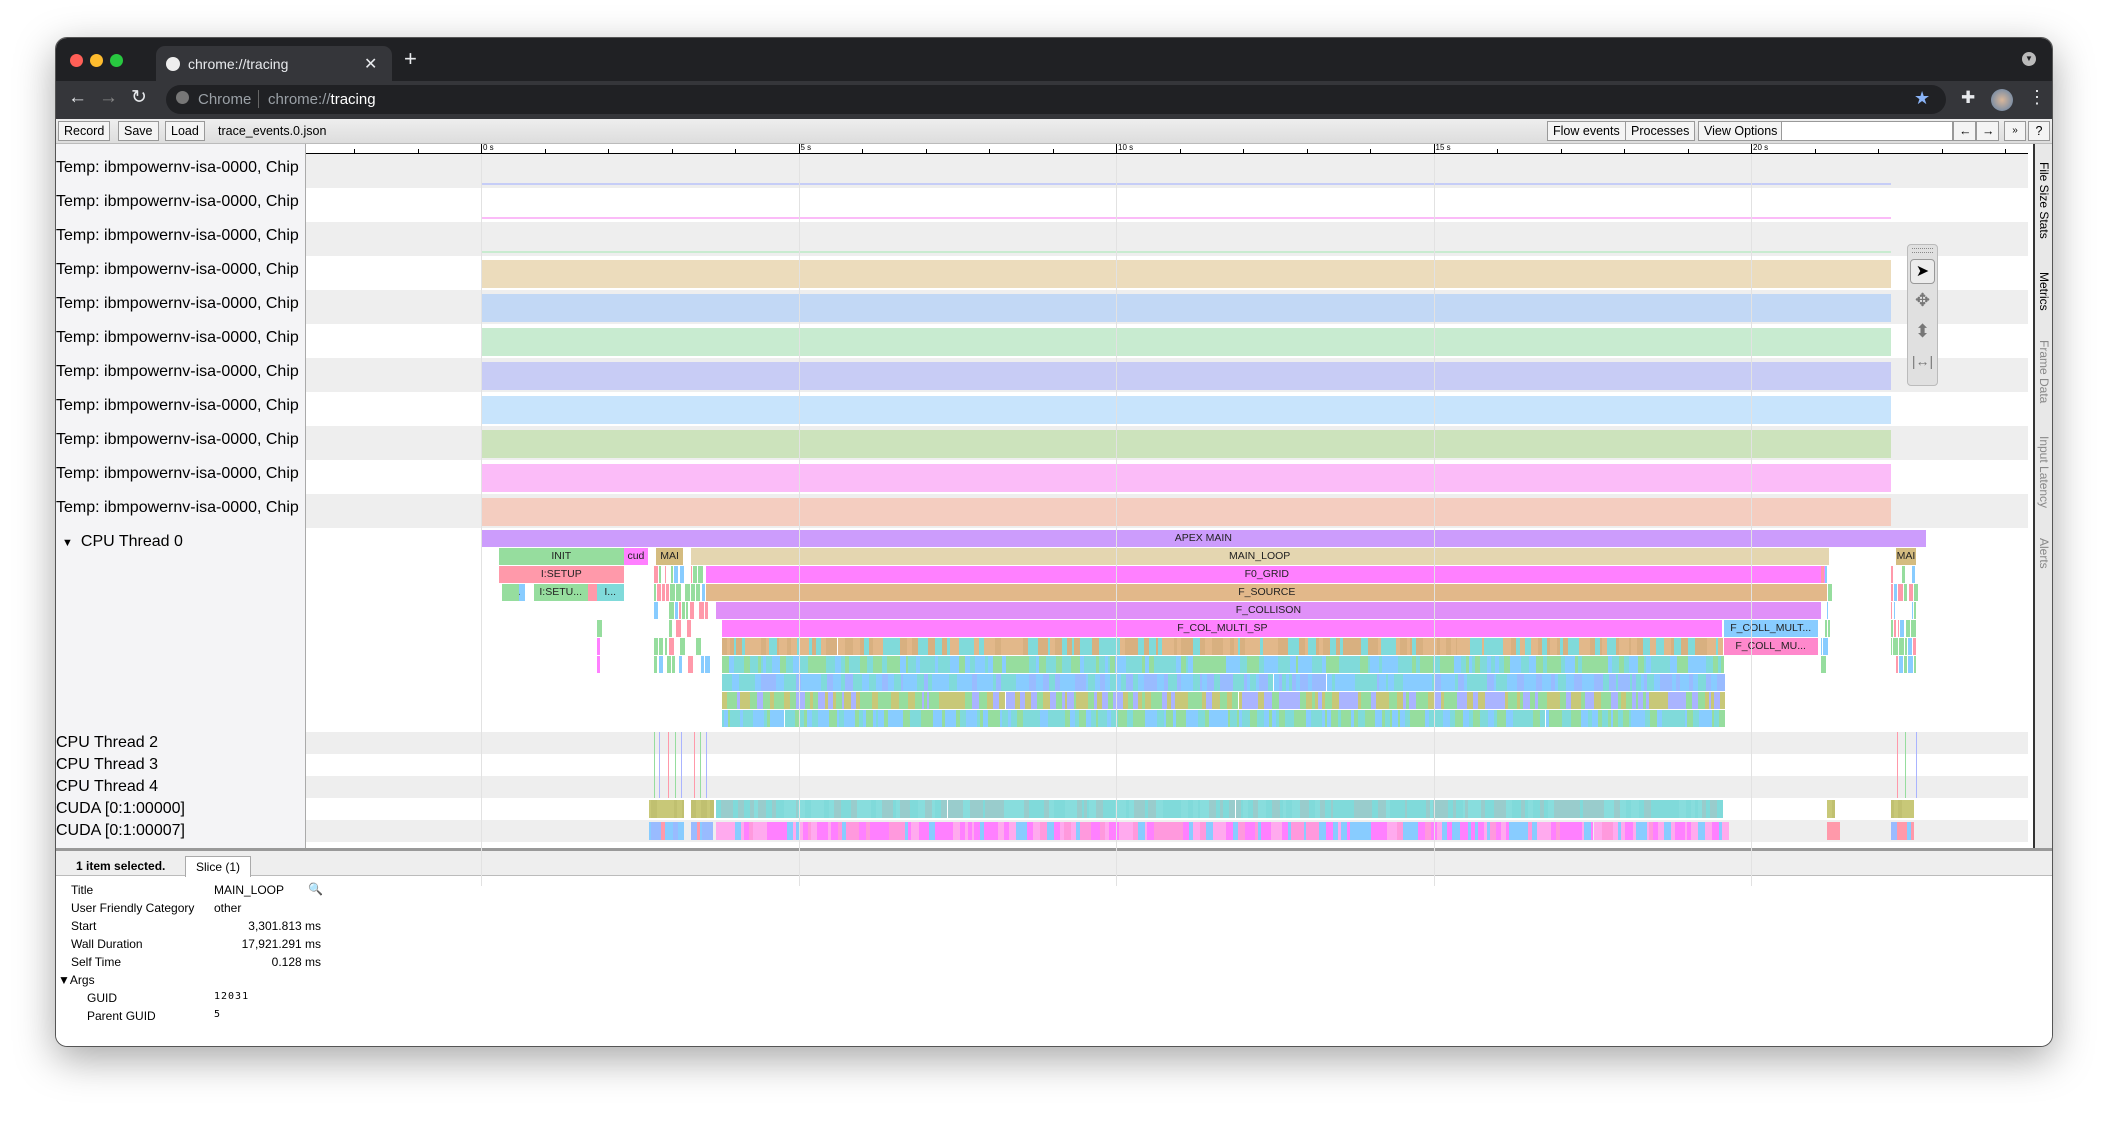  Describe the element at coordinates (138, 131) in the screenshot. I see `save-button: Save` at that location.